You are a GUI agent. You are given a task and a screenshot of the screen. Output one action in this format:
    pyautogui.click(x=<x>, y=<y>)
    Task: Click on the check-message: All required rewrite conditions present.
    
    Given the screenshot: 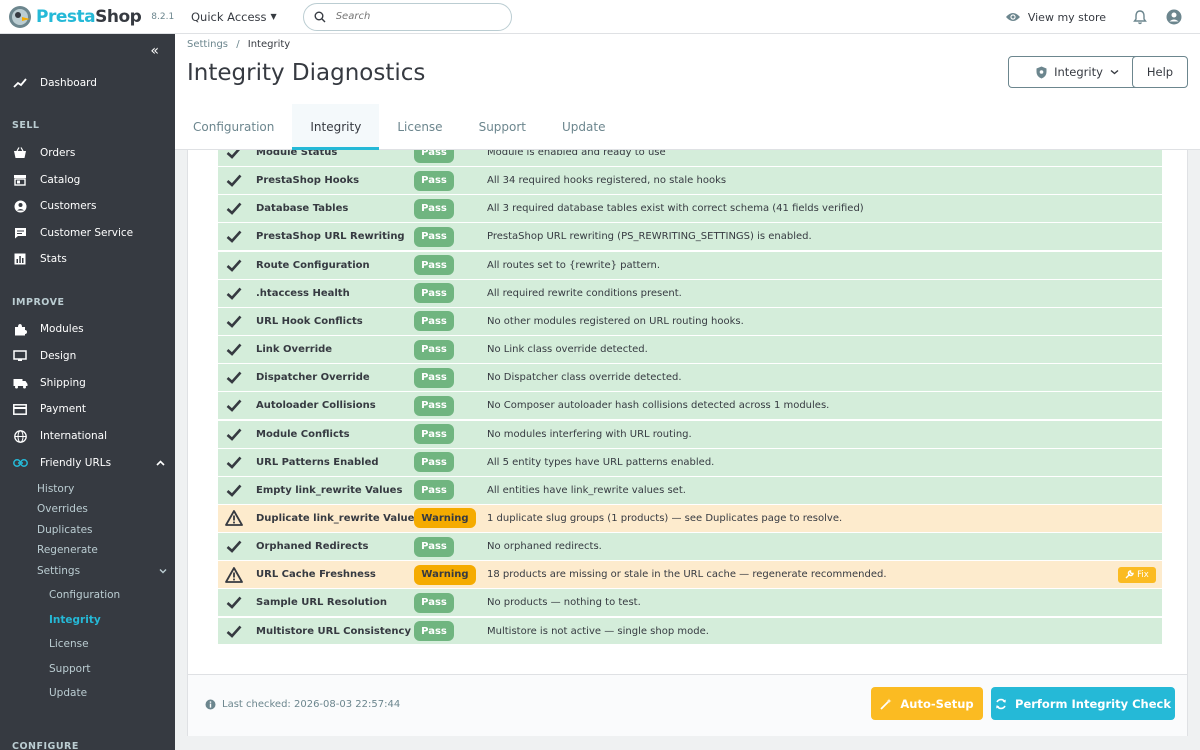 What is the action you would take?
    pyautogui.click(x=584, y=293)
    